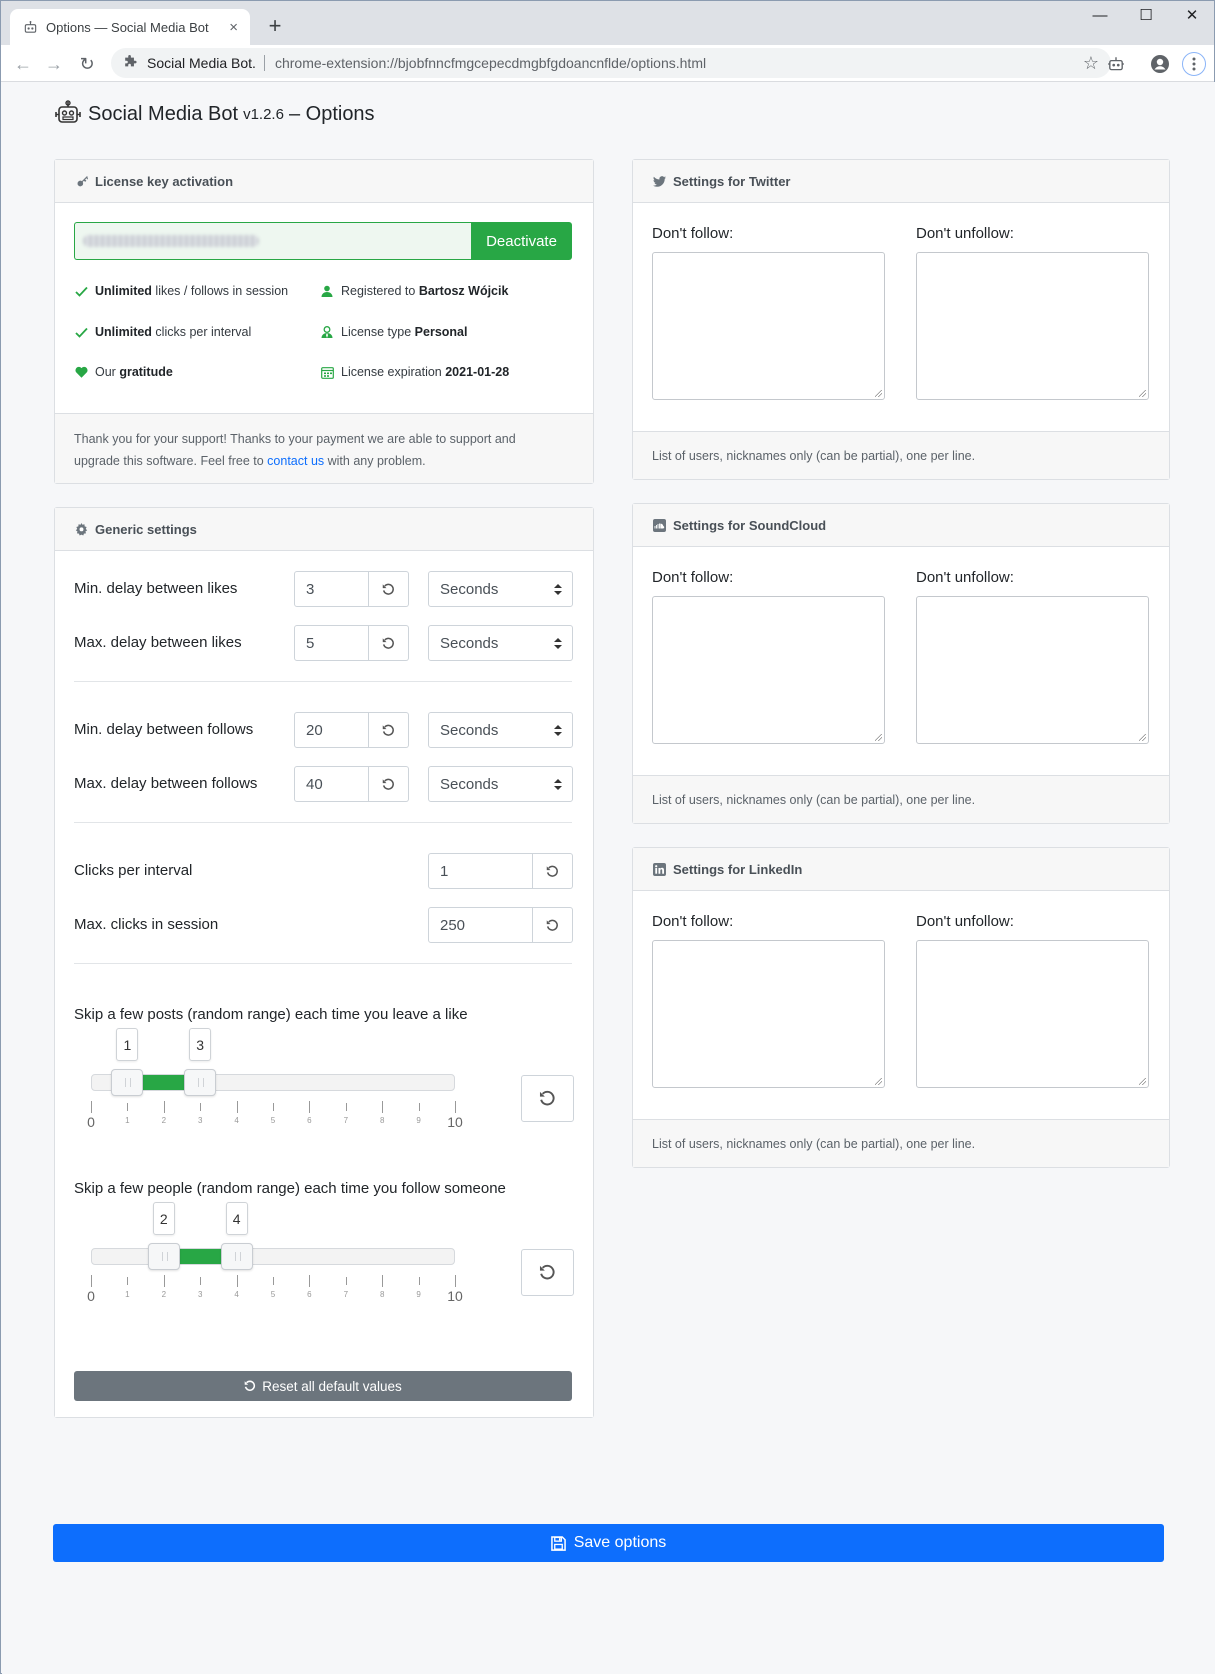  I want to click on linkedin-icon, so click(659, 869).